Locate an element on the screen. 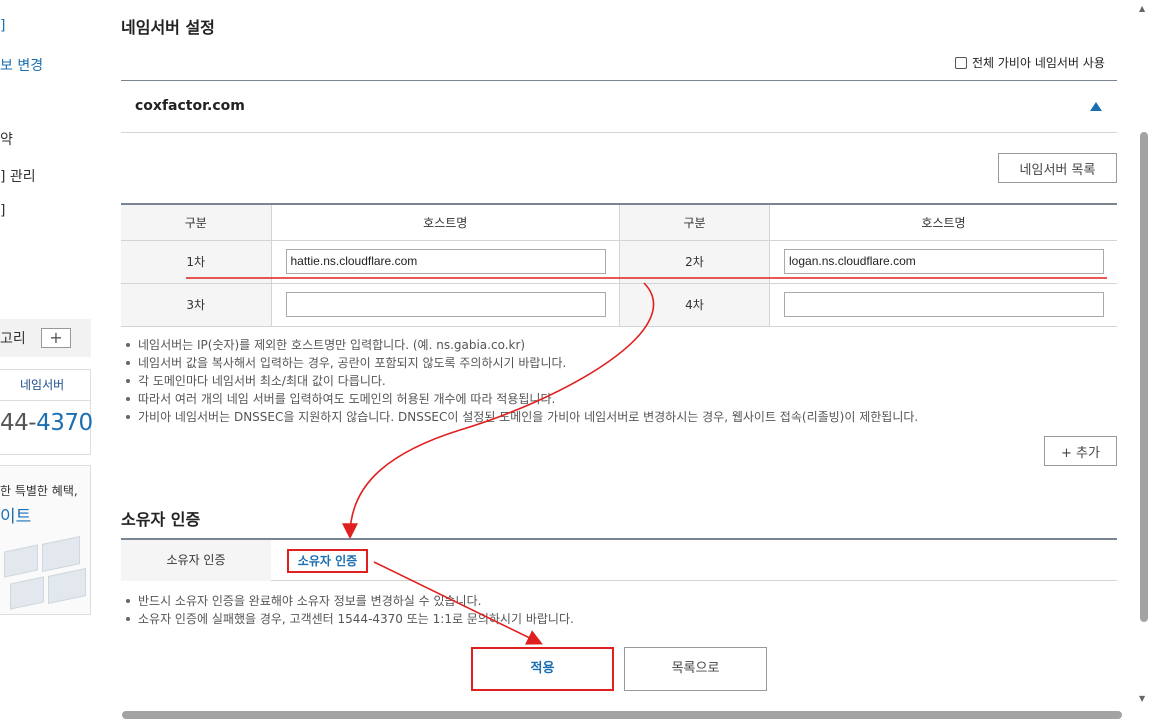  row-label-1: 1차 is located at coordinates (196, 262).